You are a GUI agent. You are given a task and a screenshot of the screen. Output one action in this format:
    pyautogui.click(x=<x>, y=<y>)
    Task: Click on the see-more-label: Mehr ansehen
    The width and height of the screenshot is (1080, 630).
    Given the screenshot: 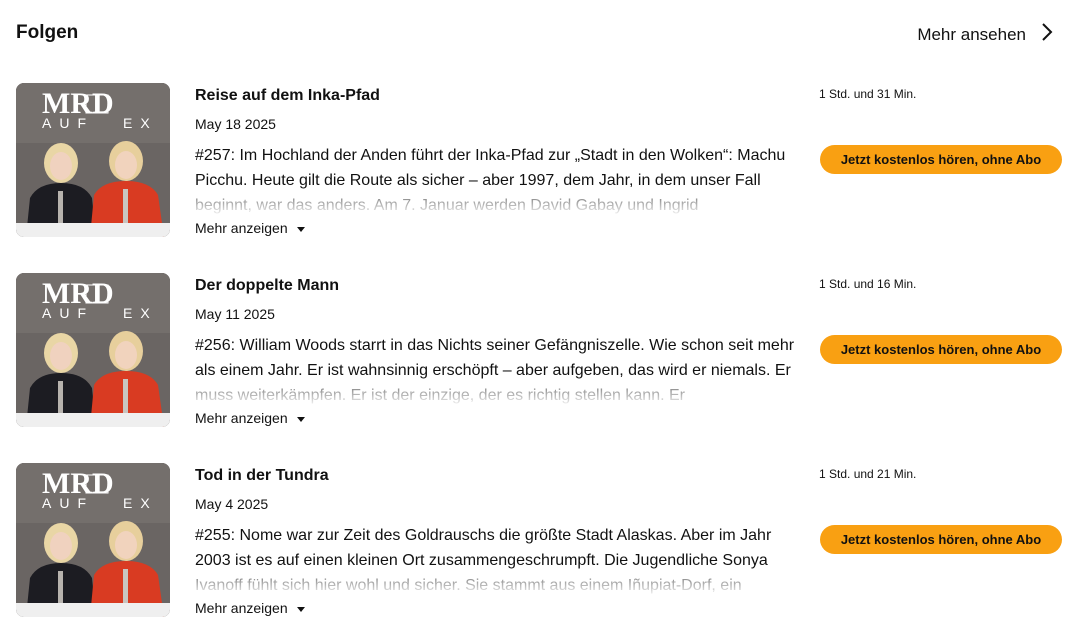 What is the action you would take?
    pyautogui.click(x=971, y=34)
    